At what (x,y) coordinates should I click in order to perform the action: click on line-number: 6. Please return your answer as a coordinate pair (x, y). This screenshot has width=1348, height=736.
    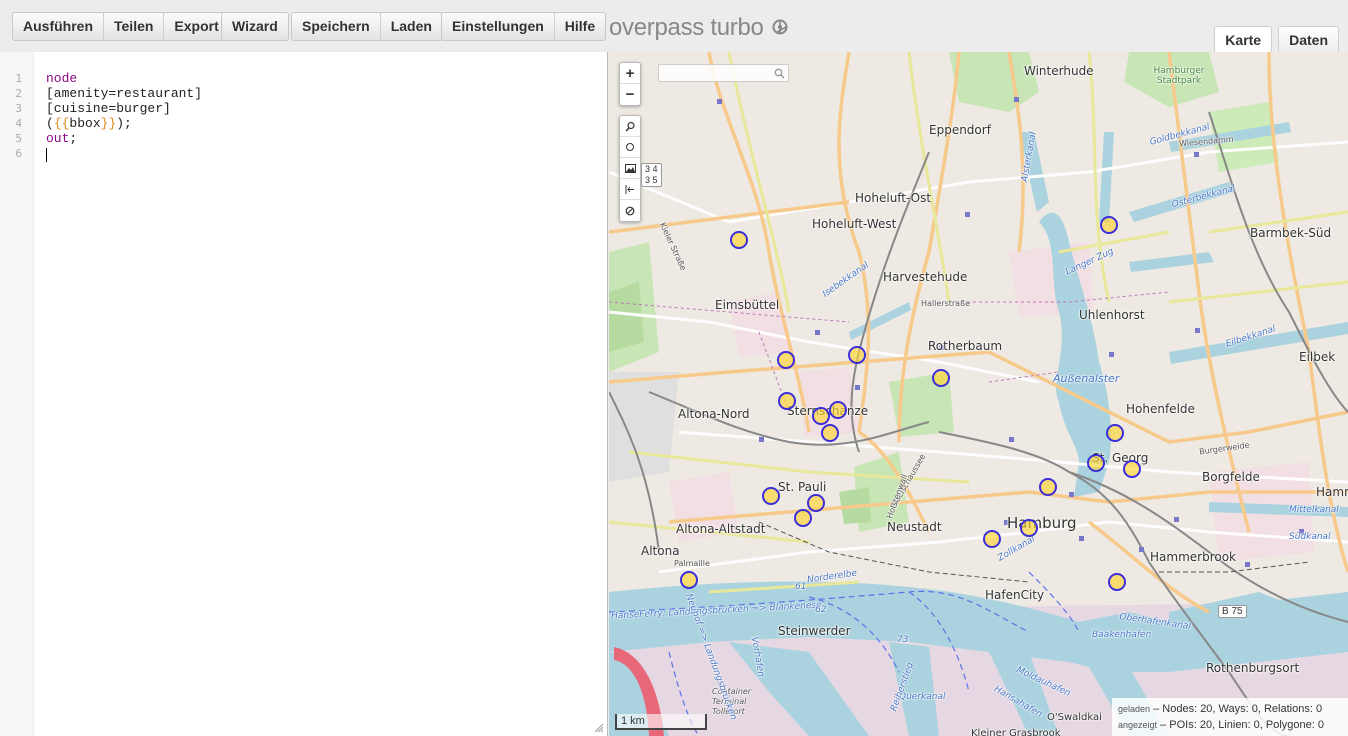
    Looking at the image, I should click on (18, 153).